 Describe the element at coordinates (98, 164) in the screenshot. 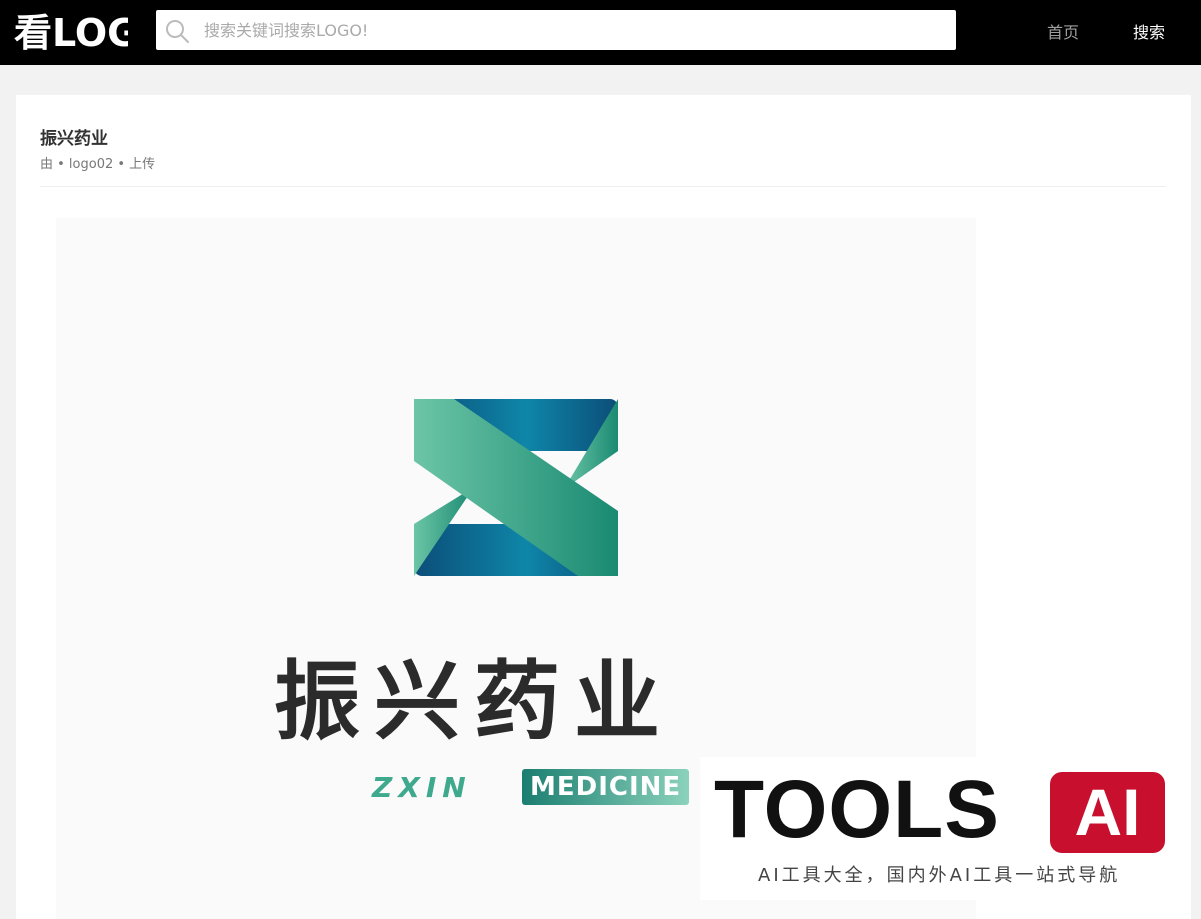

I see `post-meta: 由 • logo02 • 上传` at that location.